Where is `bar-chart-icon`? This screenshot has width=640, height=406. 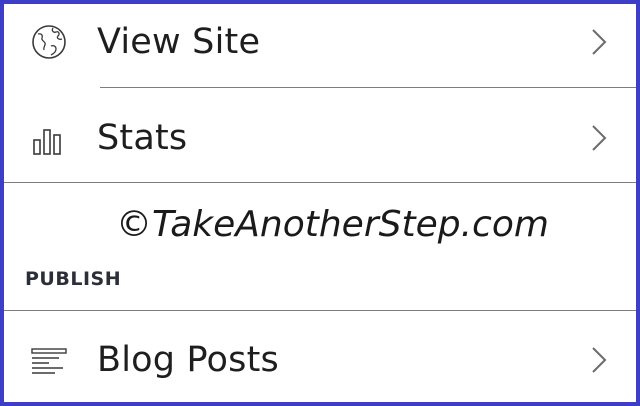
bar-chart-icon is located at coordinates (49, 138).